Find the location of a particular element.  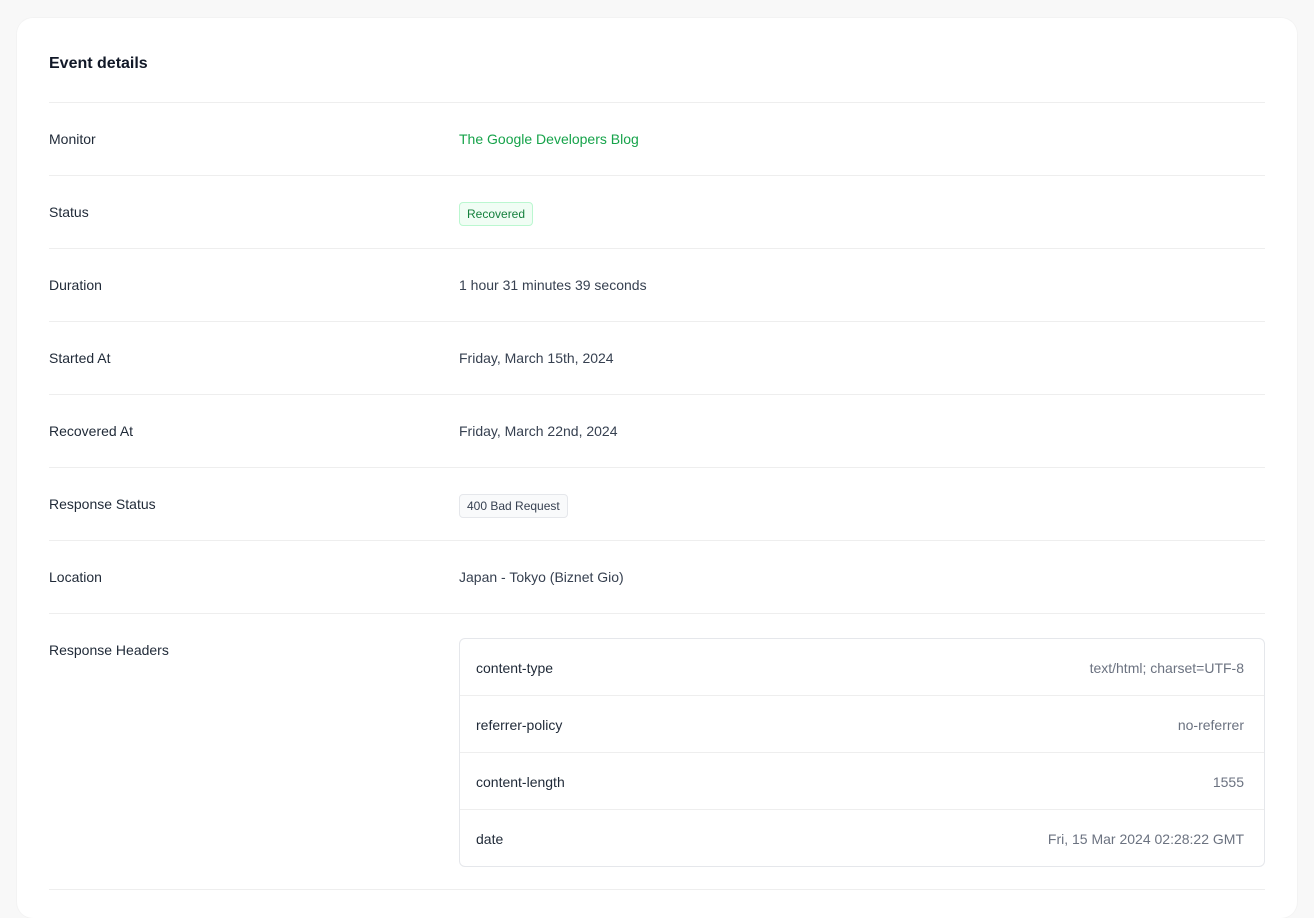

header-value: no-referrer is located at coordinates (1210, 725).